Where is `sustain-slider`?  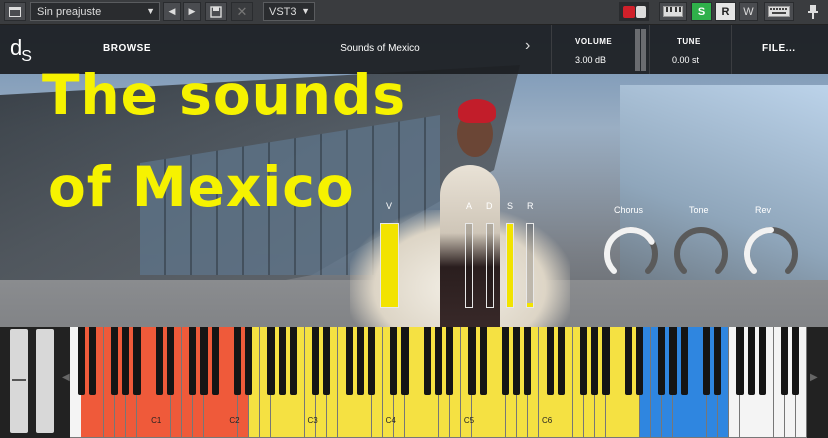
sustain-slider is located at coordinates (510, 265).